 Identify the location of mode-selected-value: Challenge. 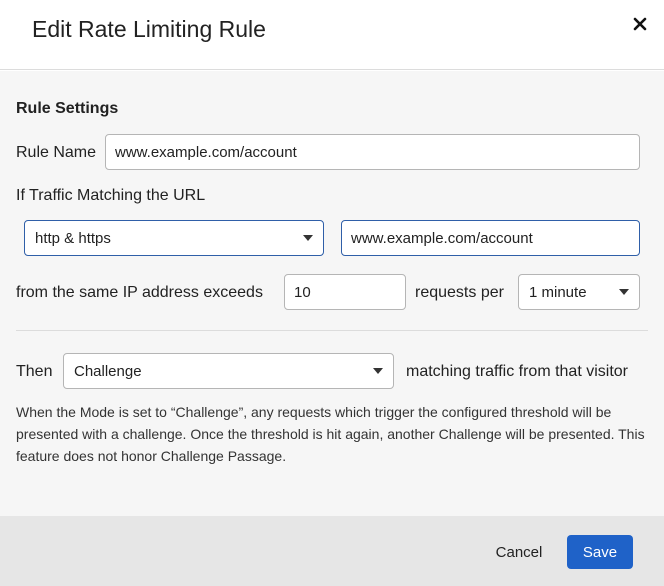
(108, 371).